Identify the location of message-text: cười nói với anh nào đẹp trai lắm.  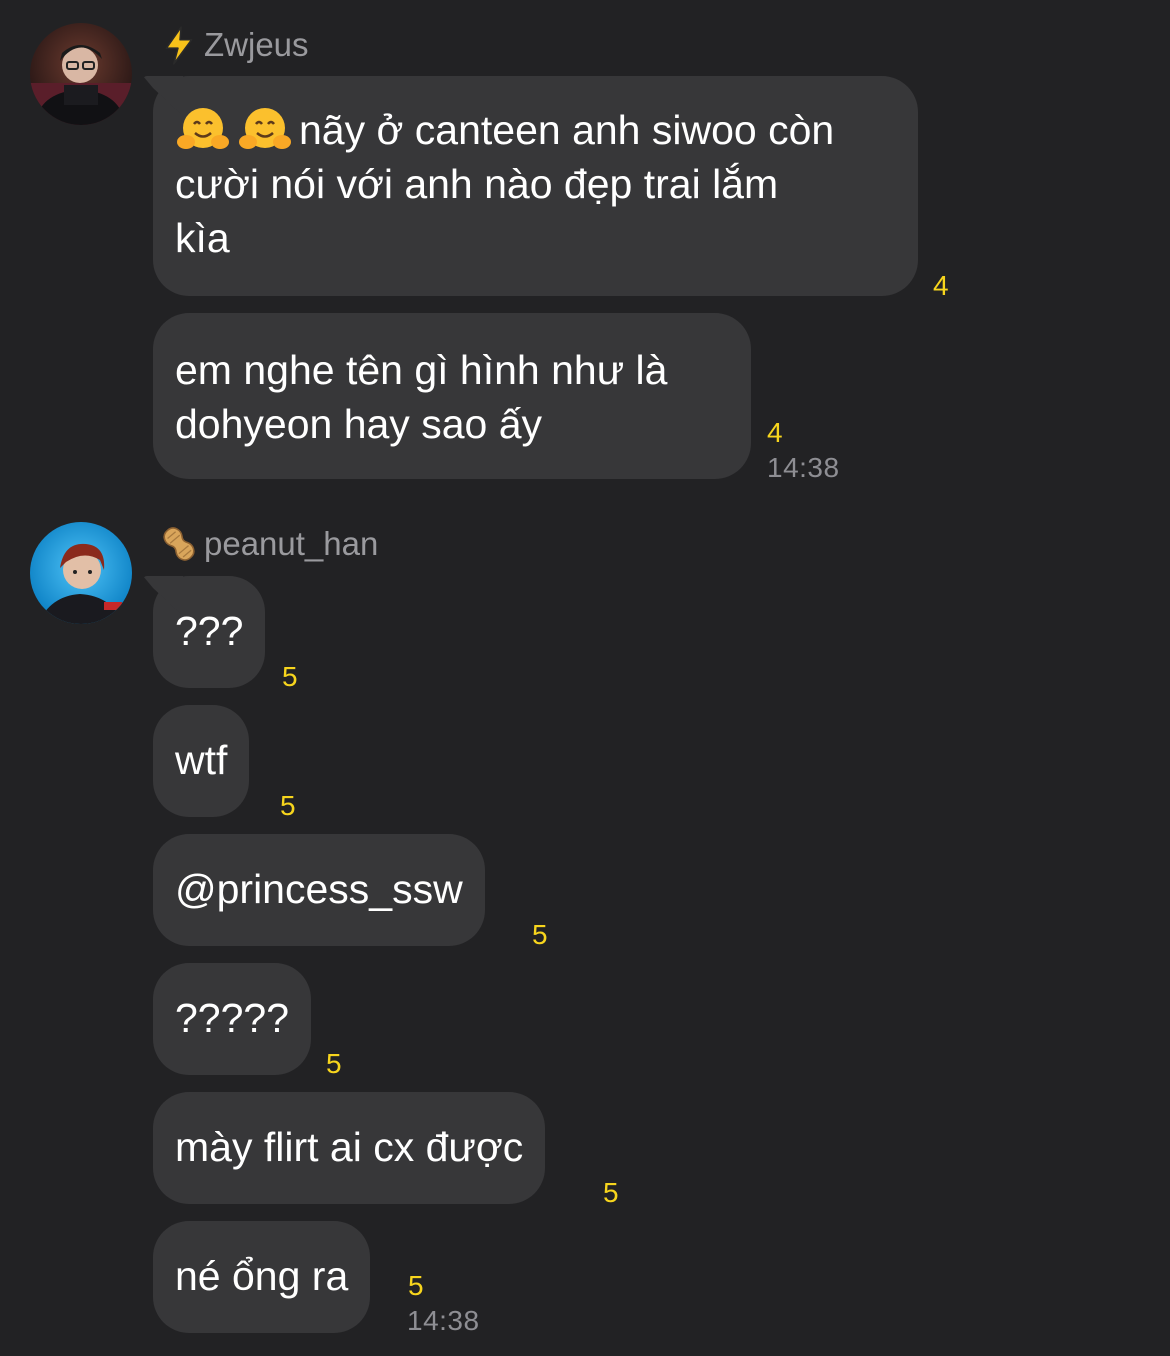
(477, 184).